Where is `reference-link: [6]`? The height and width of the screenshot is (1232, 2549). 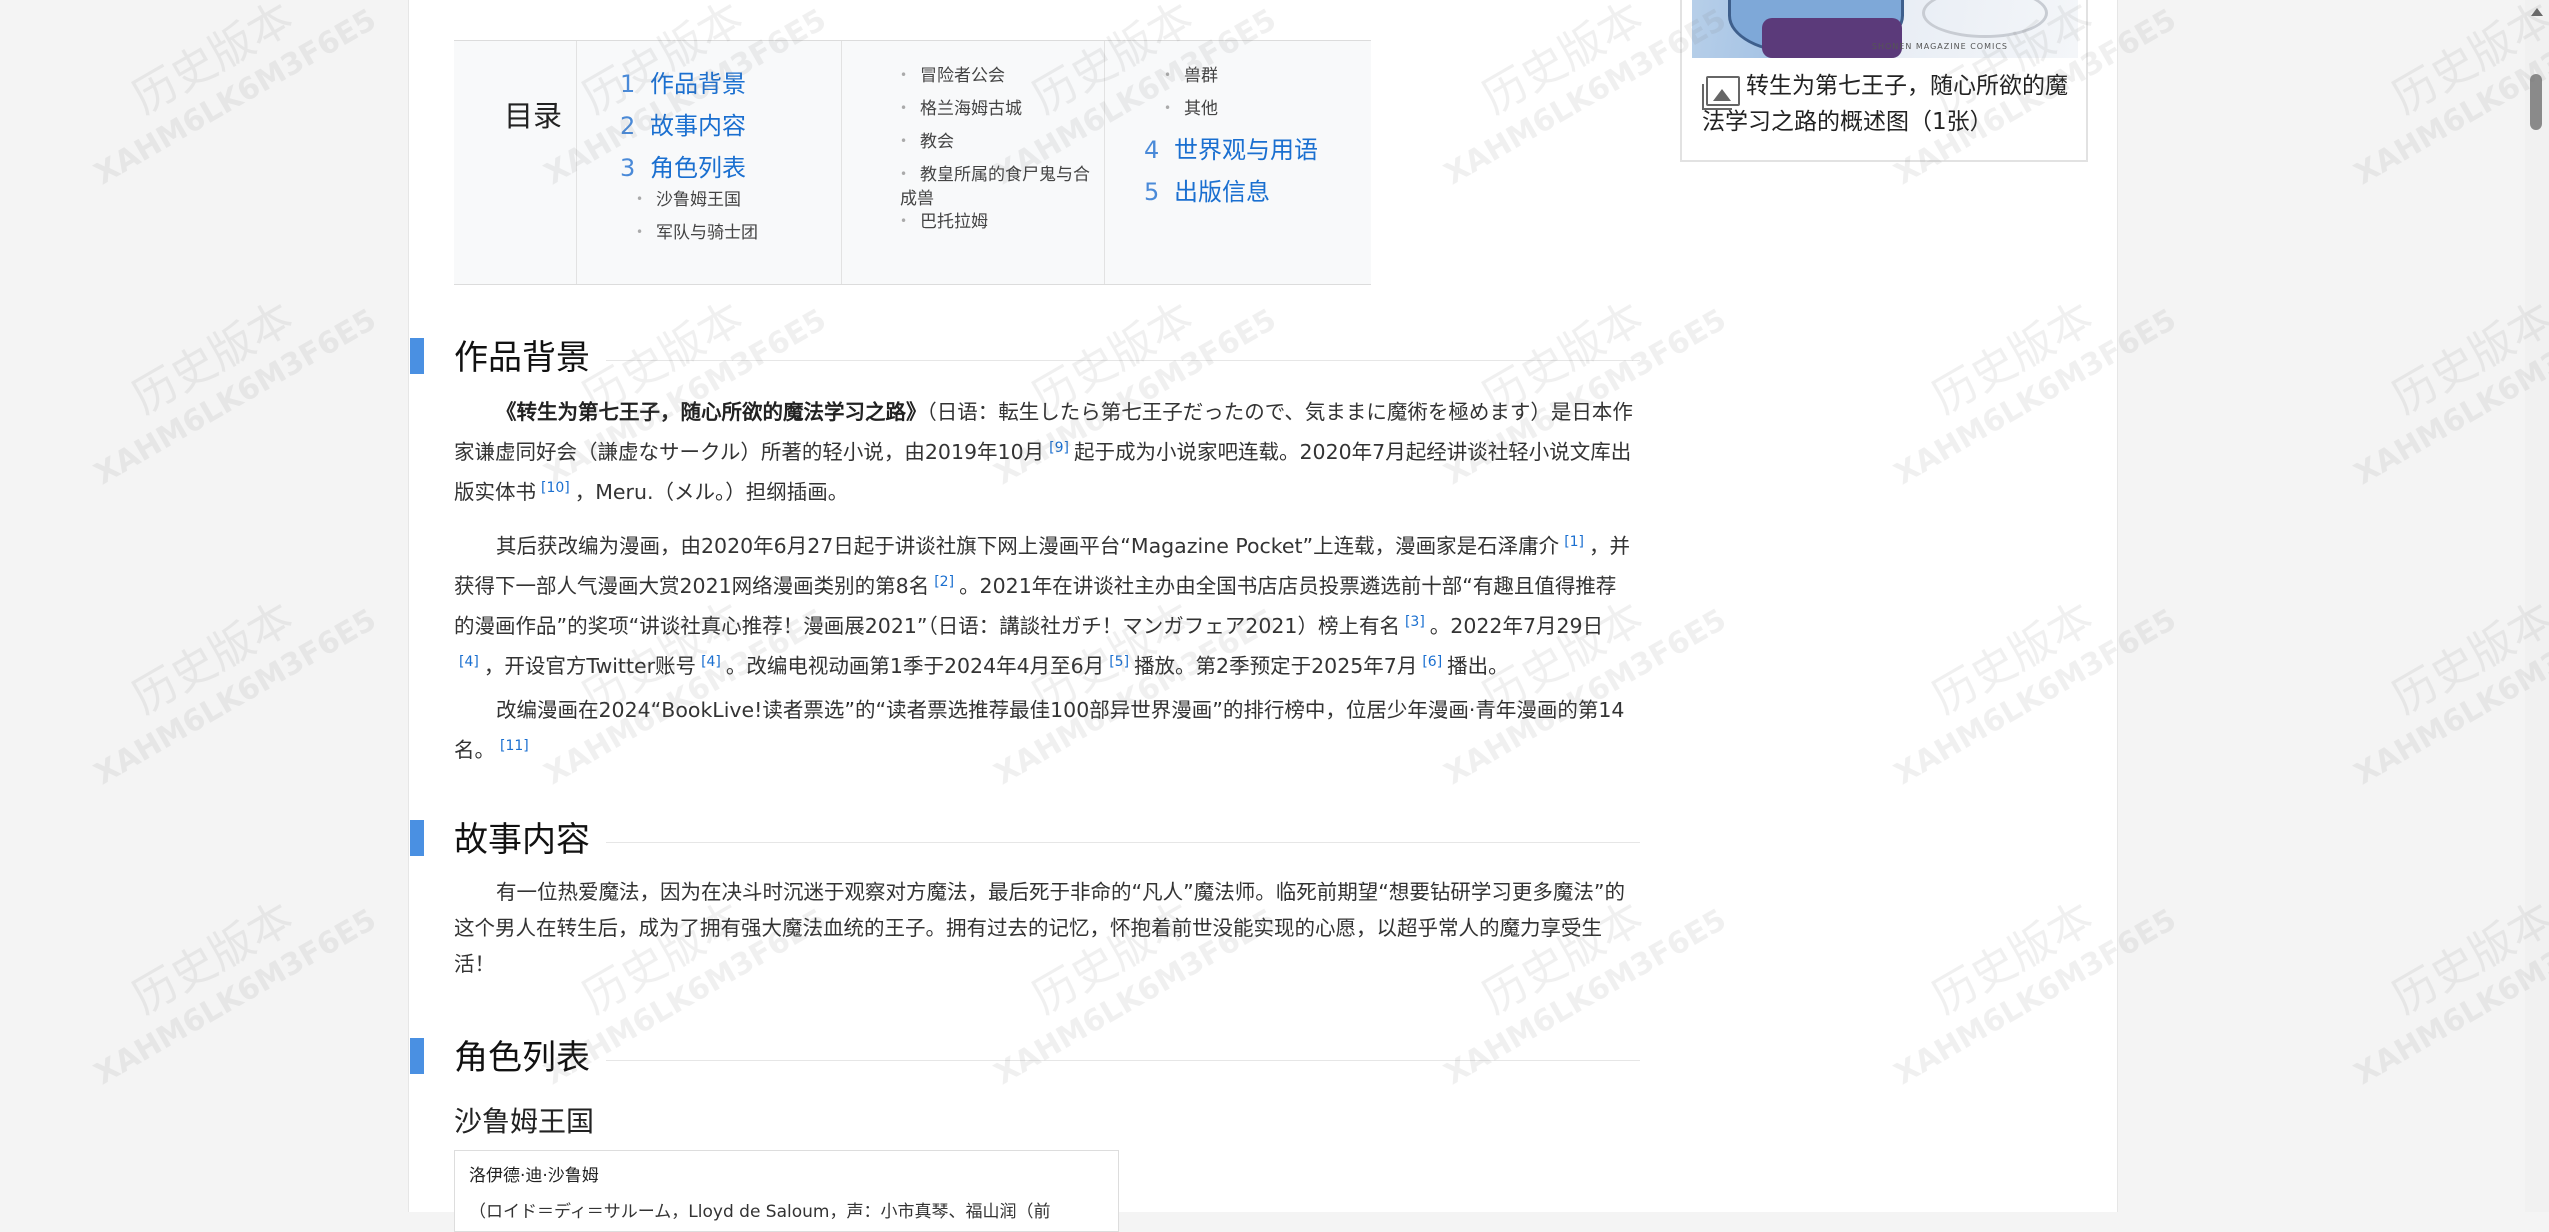 reference-link: [6] is located at coordinates (1432, 662).